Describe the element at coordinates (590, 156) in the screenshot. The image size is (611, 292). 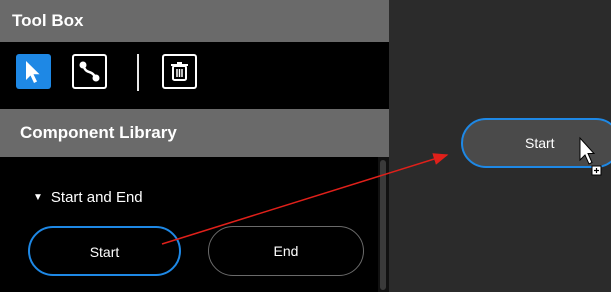
I see `mouse-pointer-icon` at that location.